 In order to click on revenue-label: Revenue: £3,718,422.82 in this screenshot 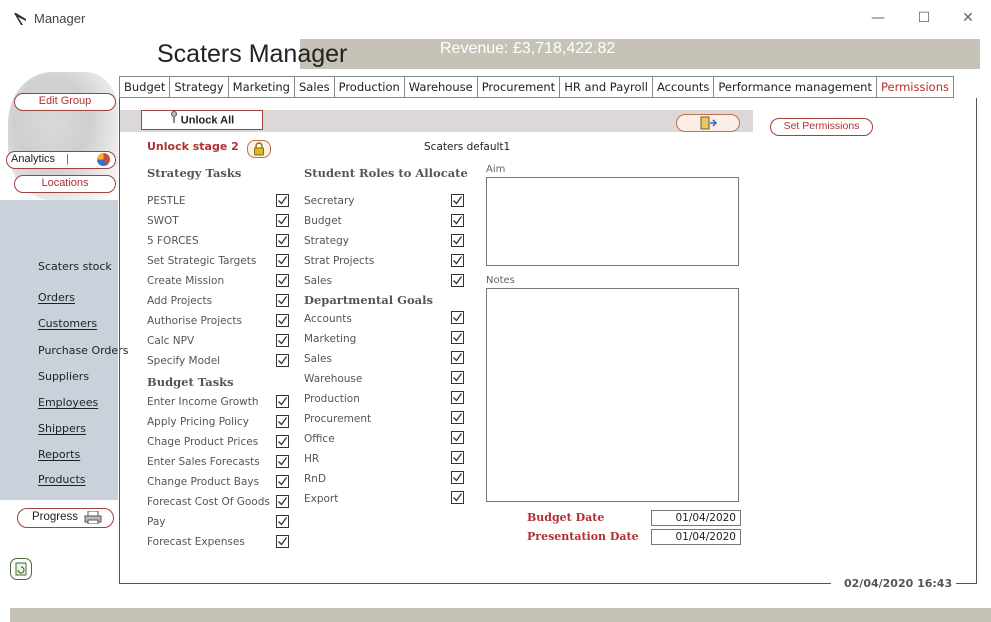, I will do `click(528, 48)`.